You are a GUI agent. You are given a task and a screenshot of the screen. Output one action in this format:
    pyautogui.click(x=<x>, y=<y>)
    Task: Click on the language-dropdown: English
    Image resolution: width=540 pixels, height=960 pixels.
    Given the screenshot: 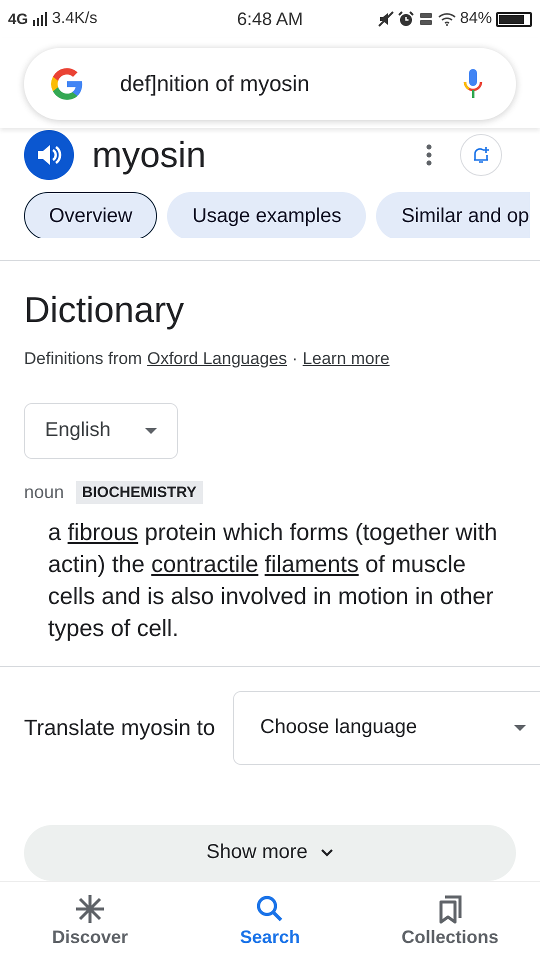 What is the action you would take?
    pyautogui.click(x=101, y=430)
    